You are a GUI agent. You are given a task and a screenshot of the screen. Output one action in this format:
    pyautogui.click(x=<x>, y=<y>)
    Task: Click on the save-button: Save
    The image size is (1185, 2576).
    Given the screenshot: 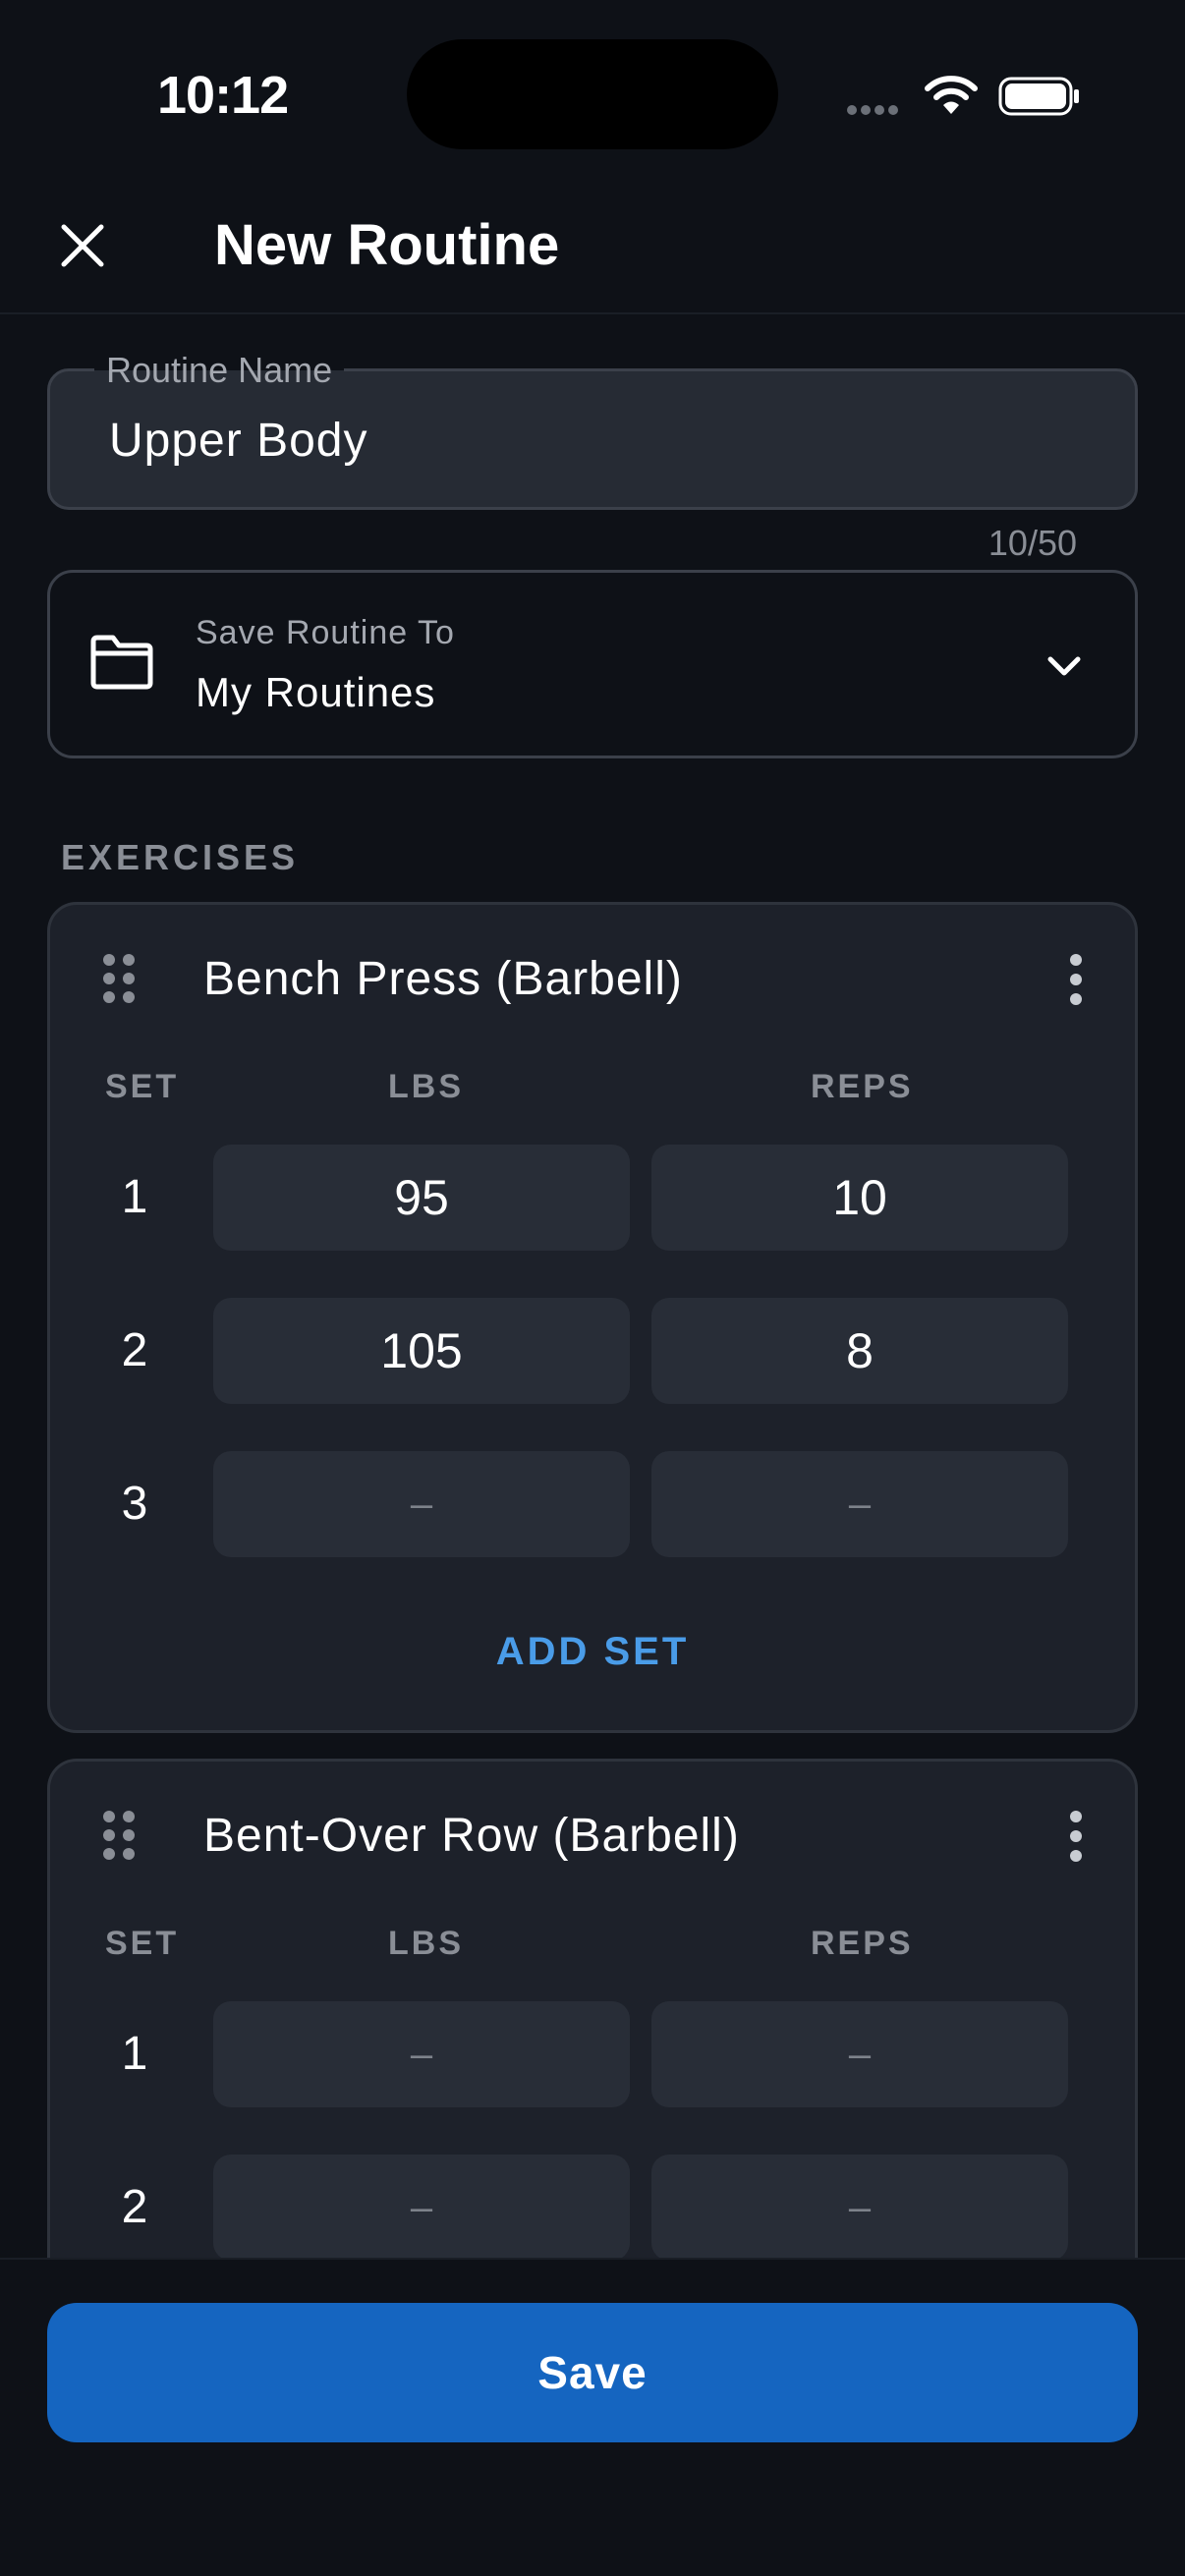 What is the action you would take?
    pyautogui.click(x=592, y=2372)
    